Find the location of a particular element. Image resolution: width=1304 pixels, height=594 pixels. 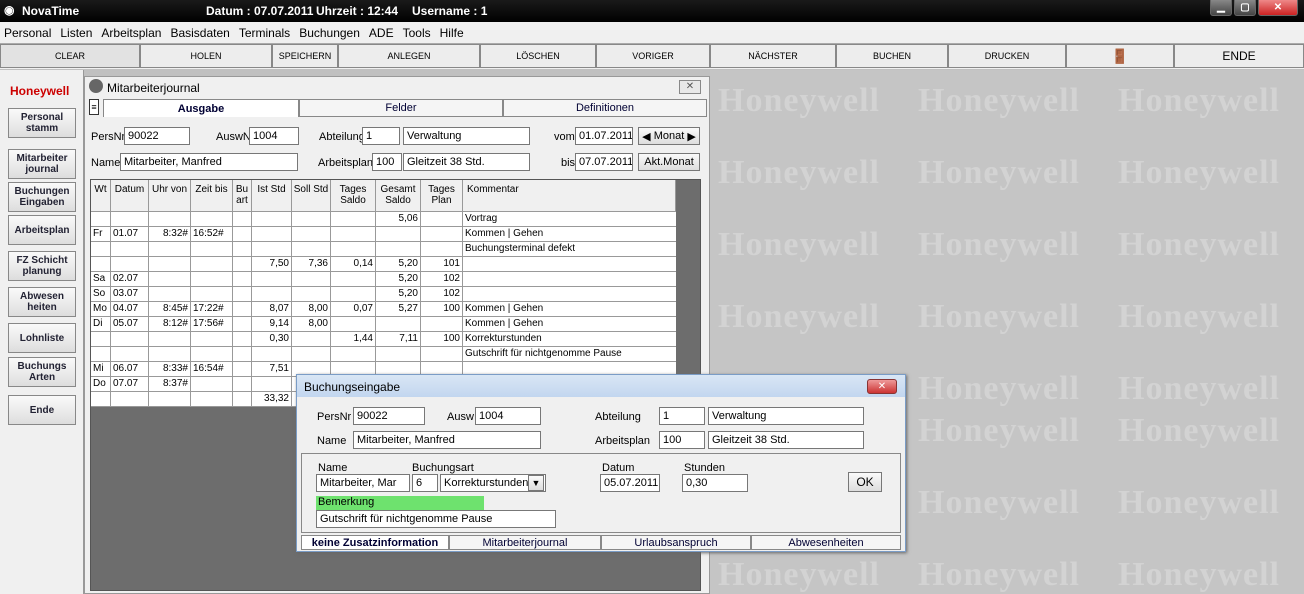

menu-ade: ADE is located at coordinates (381, 33).